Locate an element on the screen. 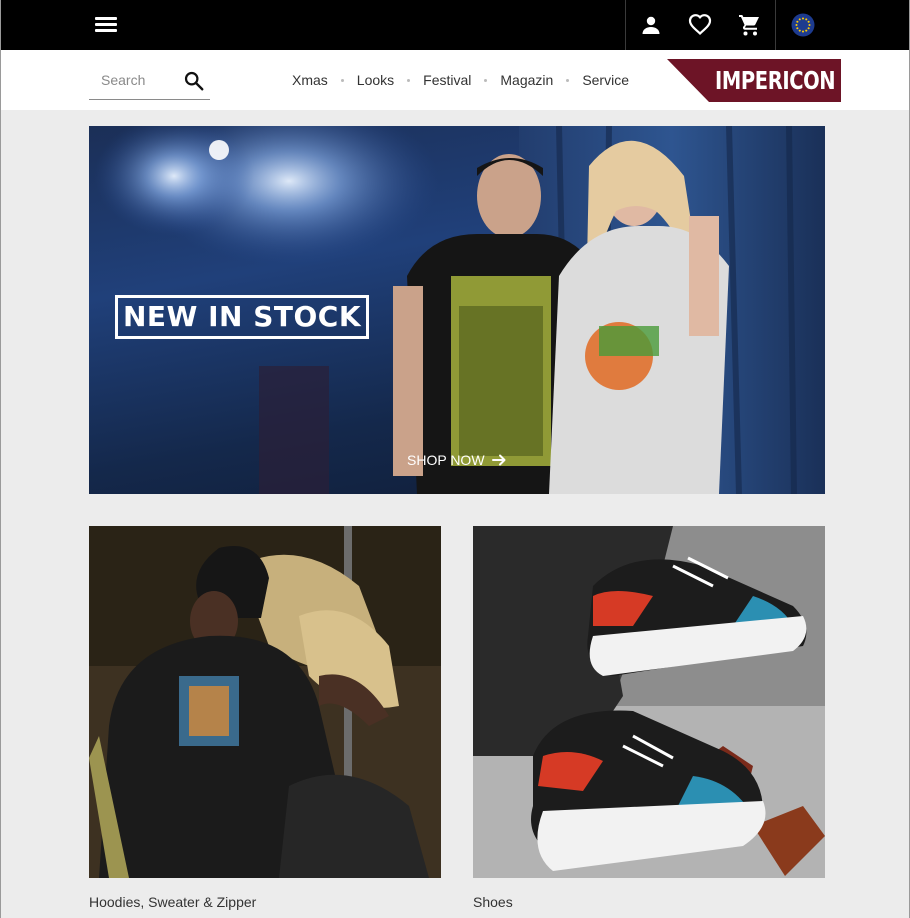  account-icon is located at coordinates (651, 25).